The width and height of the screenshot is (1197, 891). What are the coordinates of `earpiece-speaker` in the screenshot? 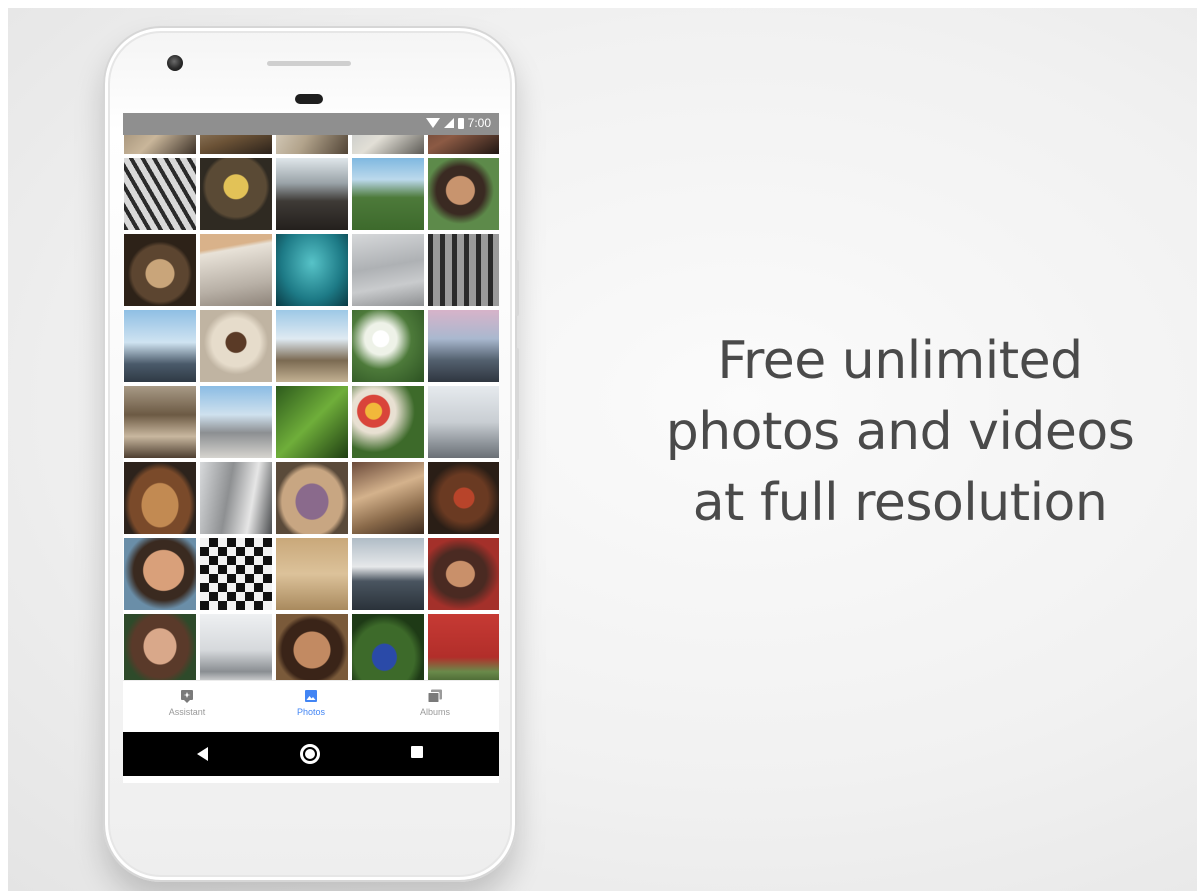 It's located at (309, 63).